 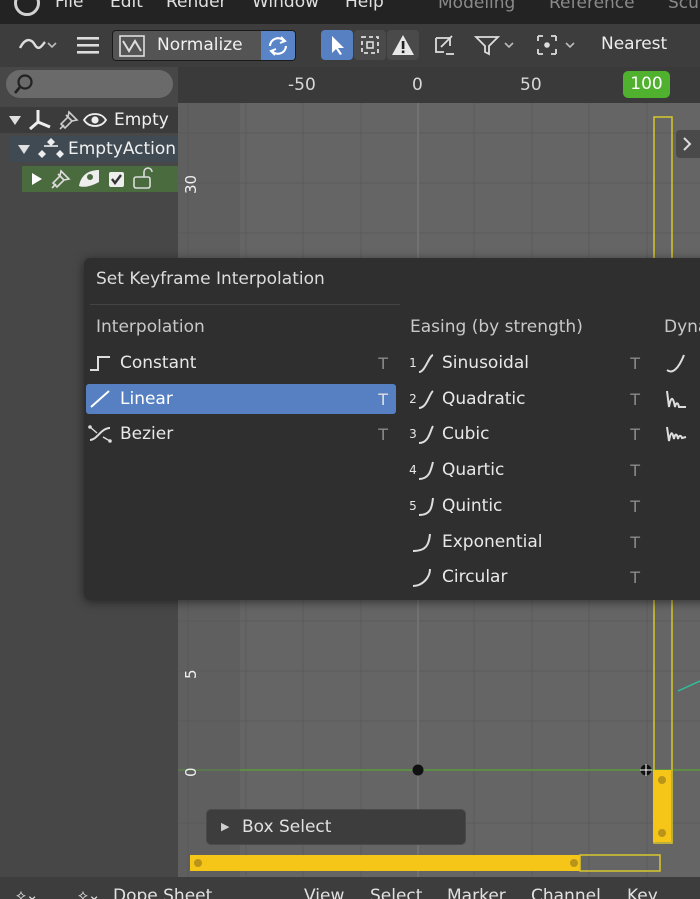 I want to click on ruler-tick: -50, so click(x=302, y=85).